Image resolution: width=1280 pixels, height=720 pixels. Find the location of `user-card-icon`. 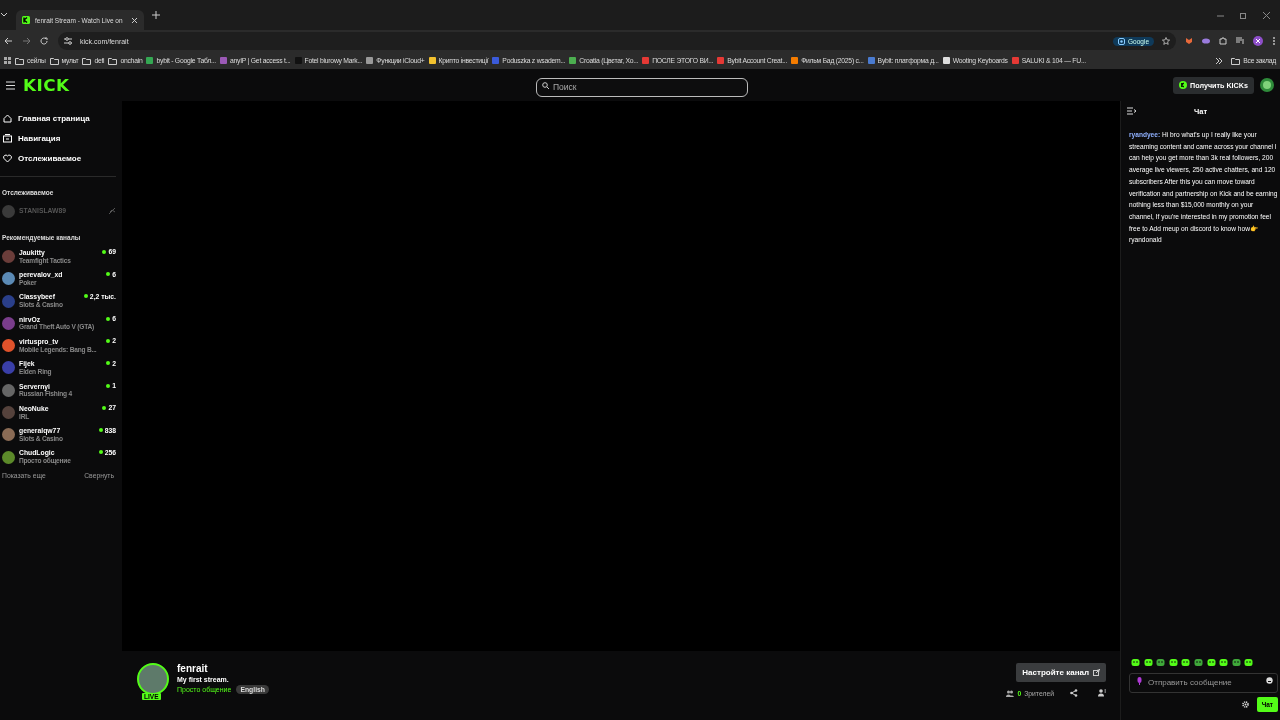

user-card-icon is located at coordinates (1102, 693).